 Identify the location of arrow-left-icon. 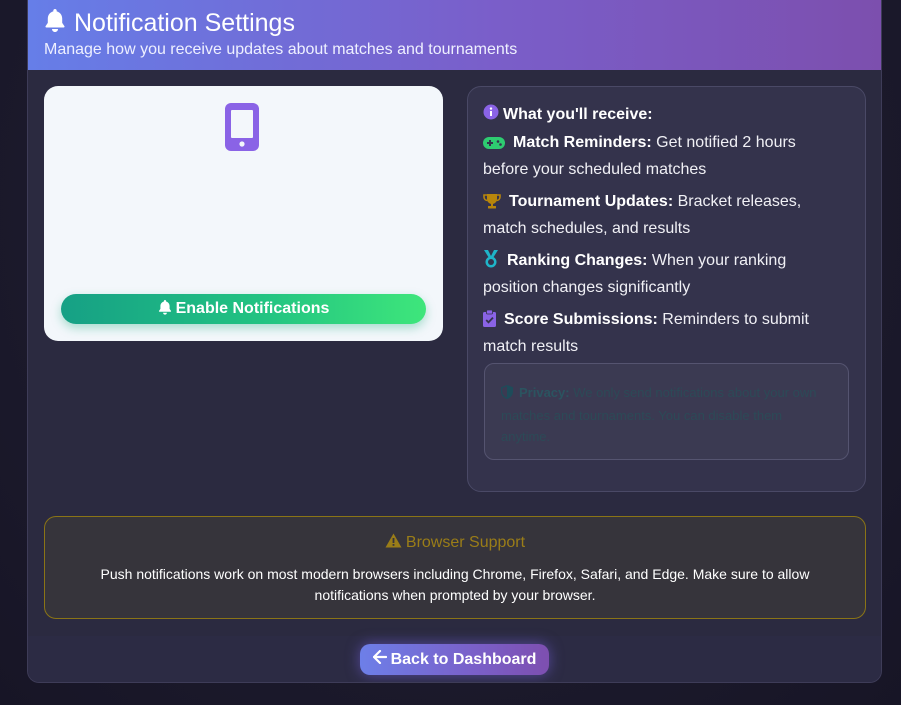
(379, 659).